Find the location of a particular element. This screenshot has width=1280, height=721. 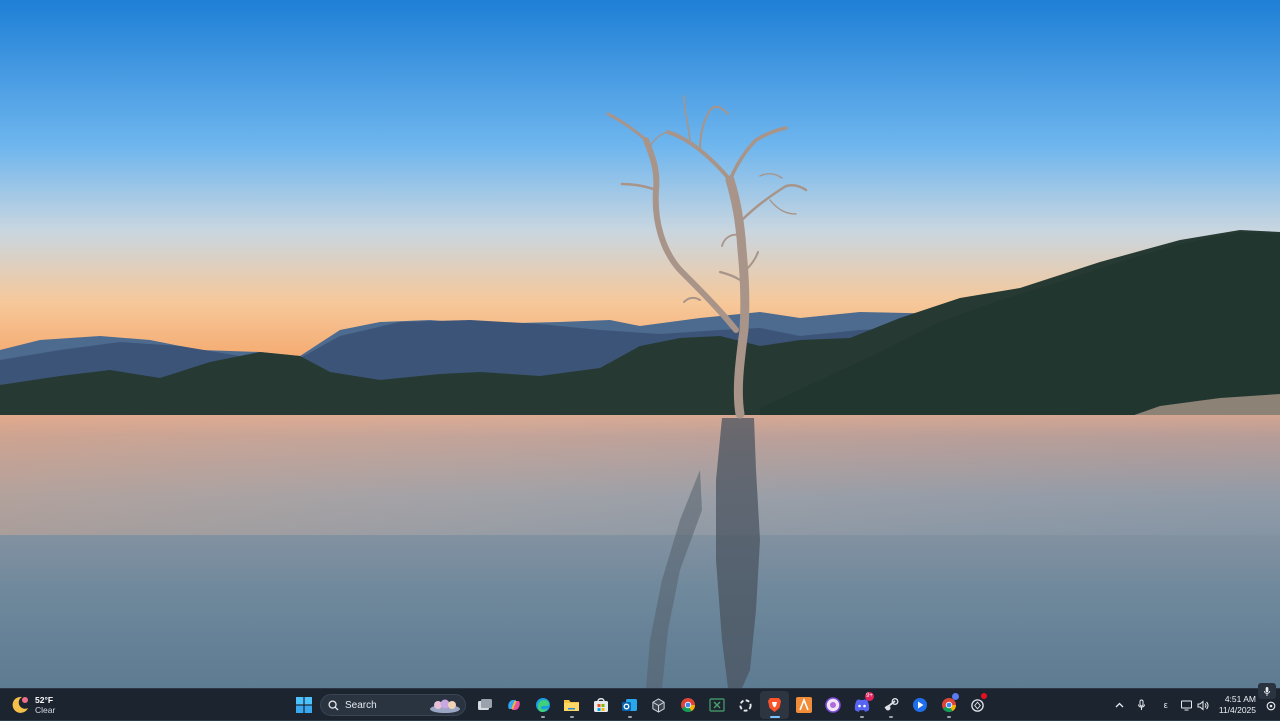

search-input: Search is located at coordinates (393, 705).